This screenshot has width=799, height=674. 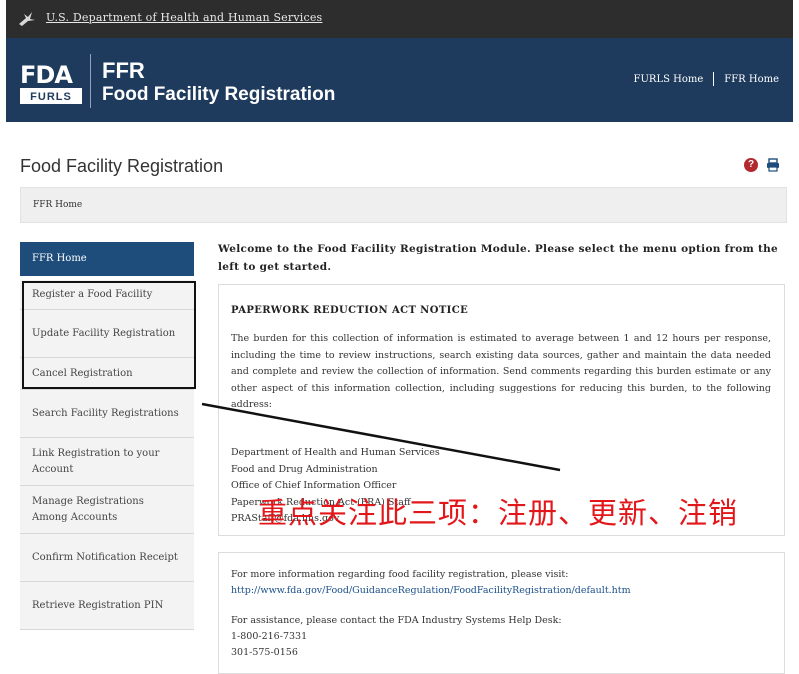 I want to click on printer-icon, so click(x=773, y=165).